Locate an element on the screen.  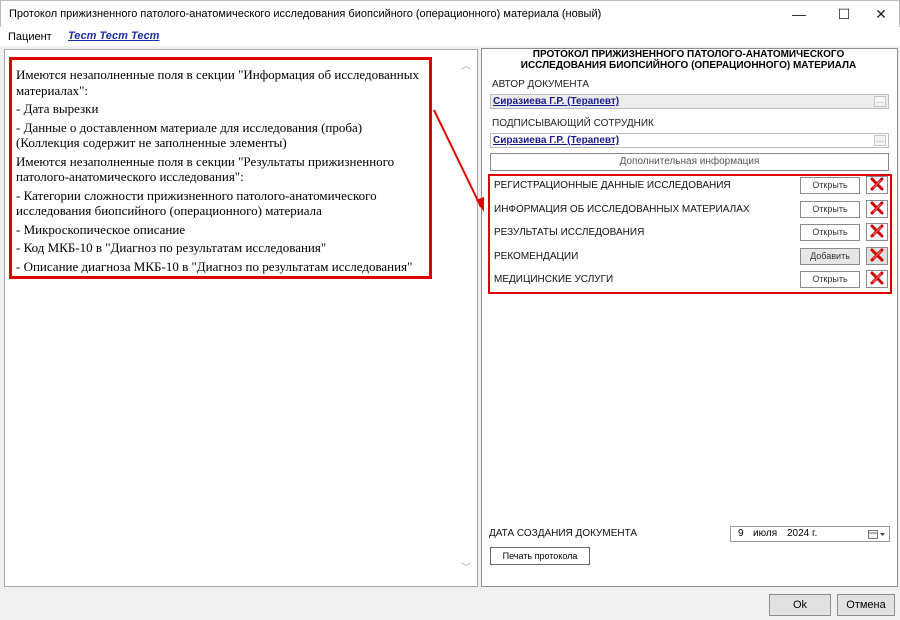
delete-recommendations-button is located at coordinates (877, 256).